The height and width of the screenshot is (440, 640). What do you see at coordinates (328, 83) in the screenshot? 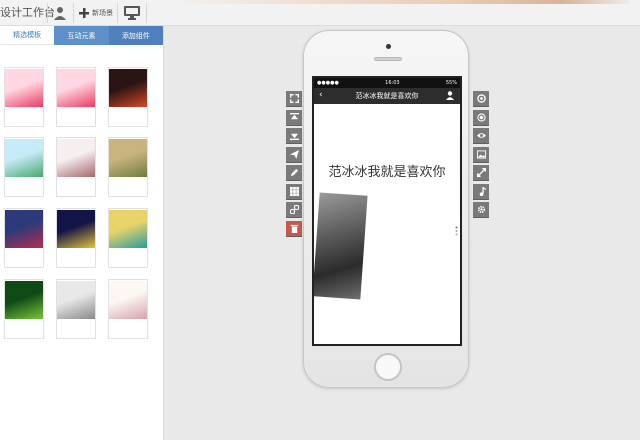
I see `carrier-signal: ●●●●●` at bounding box center [328, 83].